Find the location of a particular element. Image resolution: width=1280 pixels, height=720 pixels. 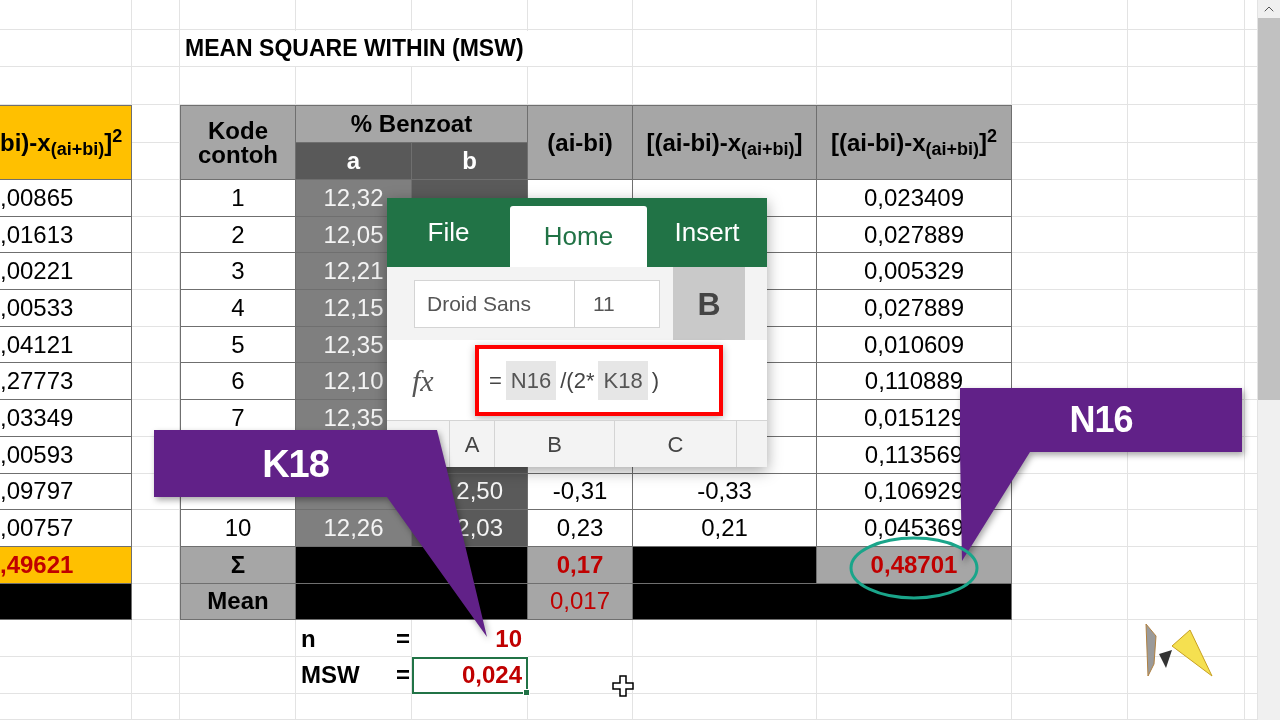

table-cell: 0,005329 is located at coordinates (914, 272).